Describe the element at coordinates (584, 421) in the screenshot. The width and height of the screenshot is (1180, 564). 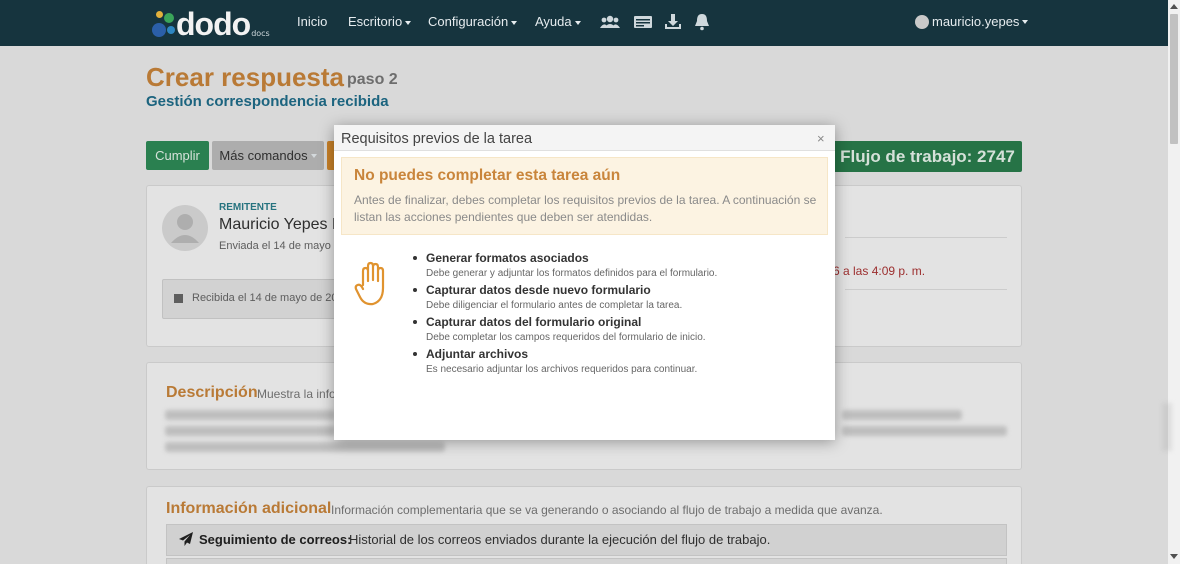
I see `modal-bottom-fade` at that location.